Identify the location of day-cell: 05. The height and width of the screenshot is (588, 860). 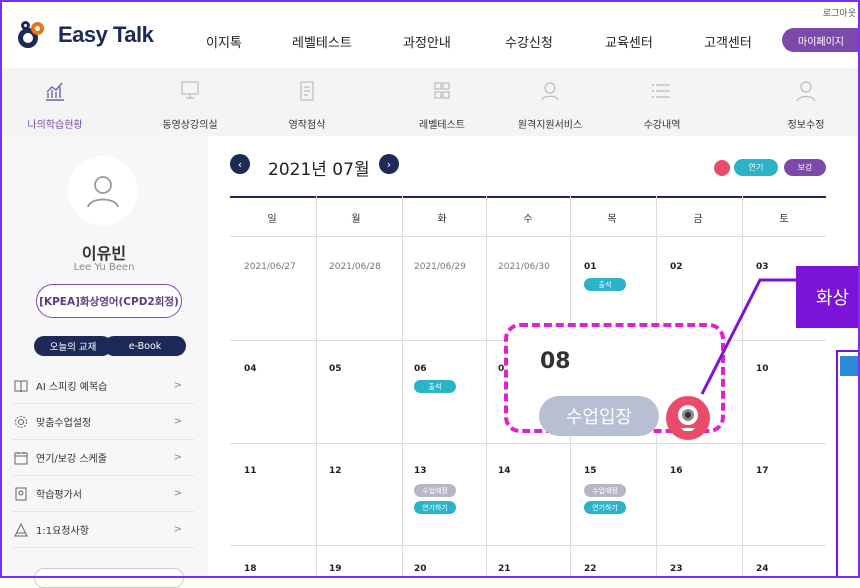
(335, 369).